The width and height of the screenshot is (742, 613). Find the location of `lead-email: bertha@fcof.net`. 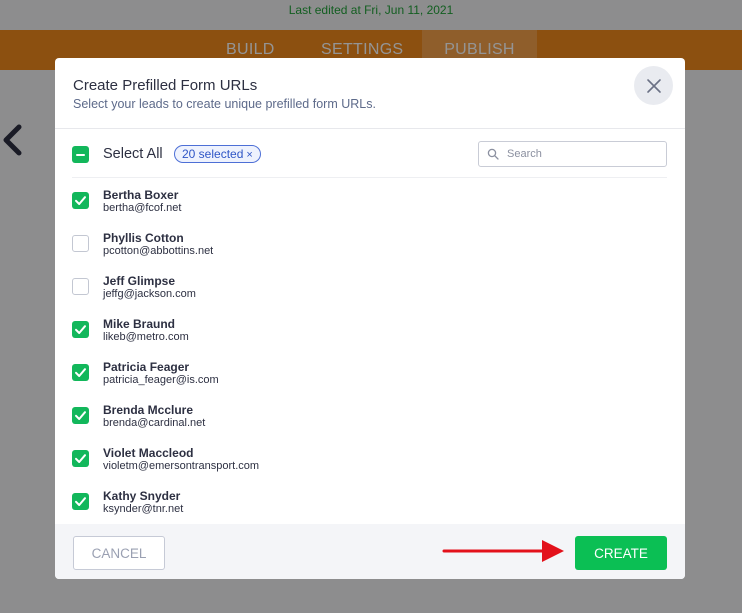

lead-email: bertha@fcof.net is located at coordinates (142, 208).